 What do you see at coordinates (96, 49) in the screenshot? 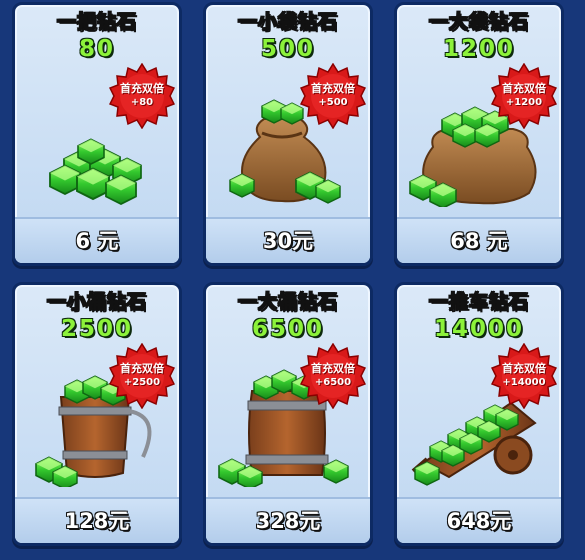
I see `gem-amount: 80` at bounding box center [96, 49].